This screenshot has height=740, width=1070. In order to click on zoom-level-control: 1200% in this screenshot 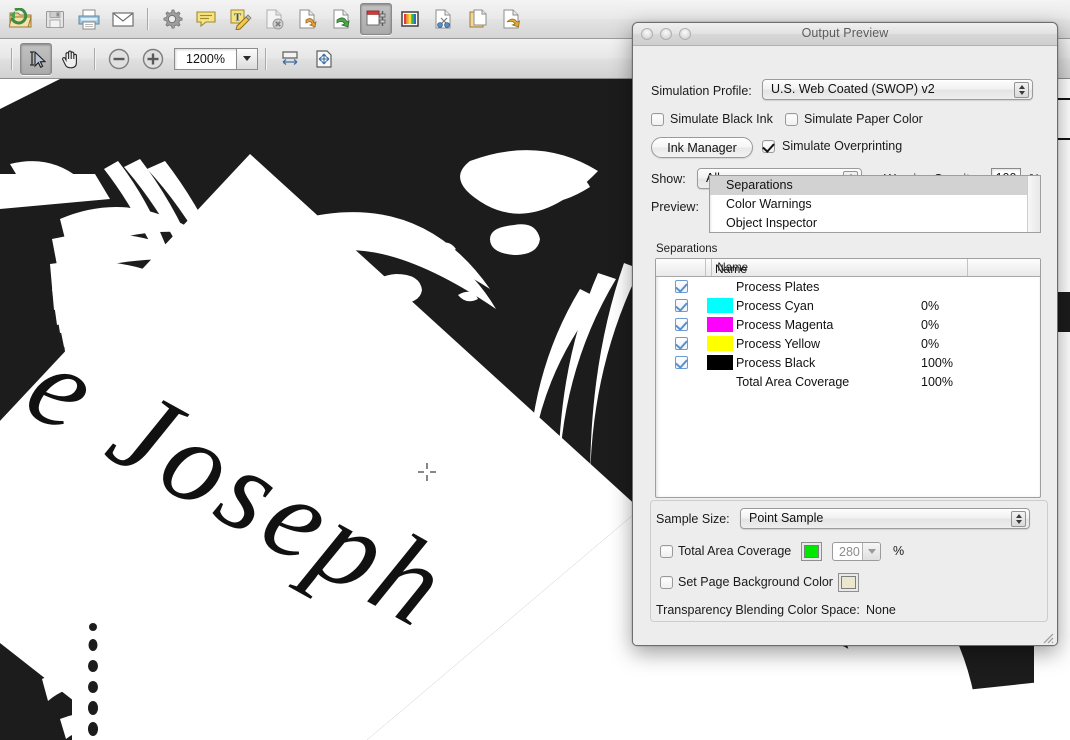, I will do `click(216, 59)`.